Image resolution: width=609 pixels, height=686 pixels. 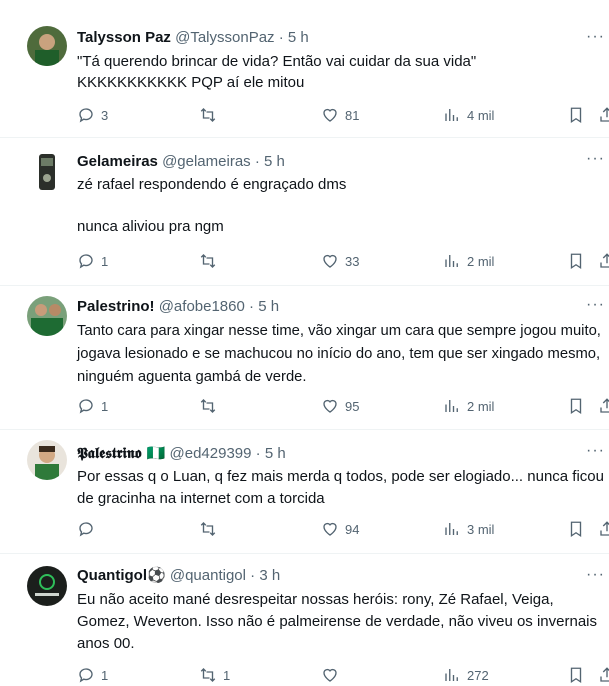 I want to click on retweet-button: 1, so click(x=214, y=675).